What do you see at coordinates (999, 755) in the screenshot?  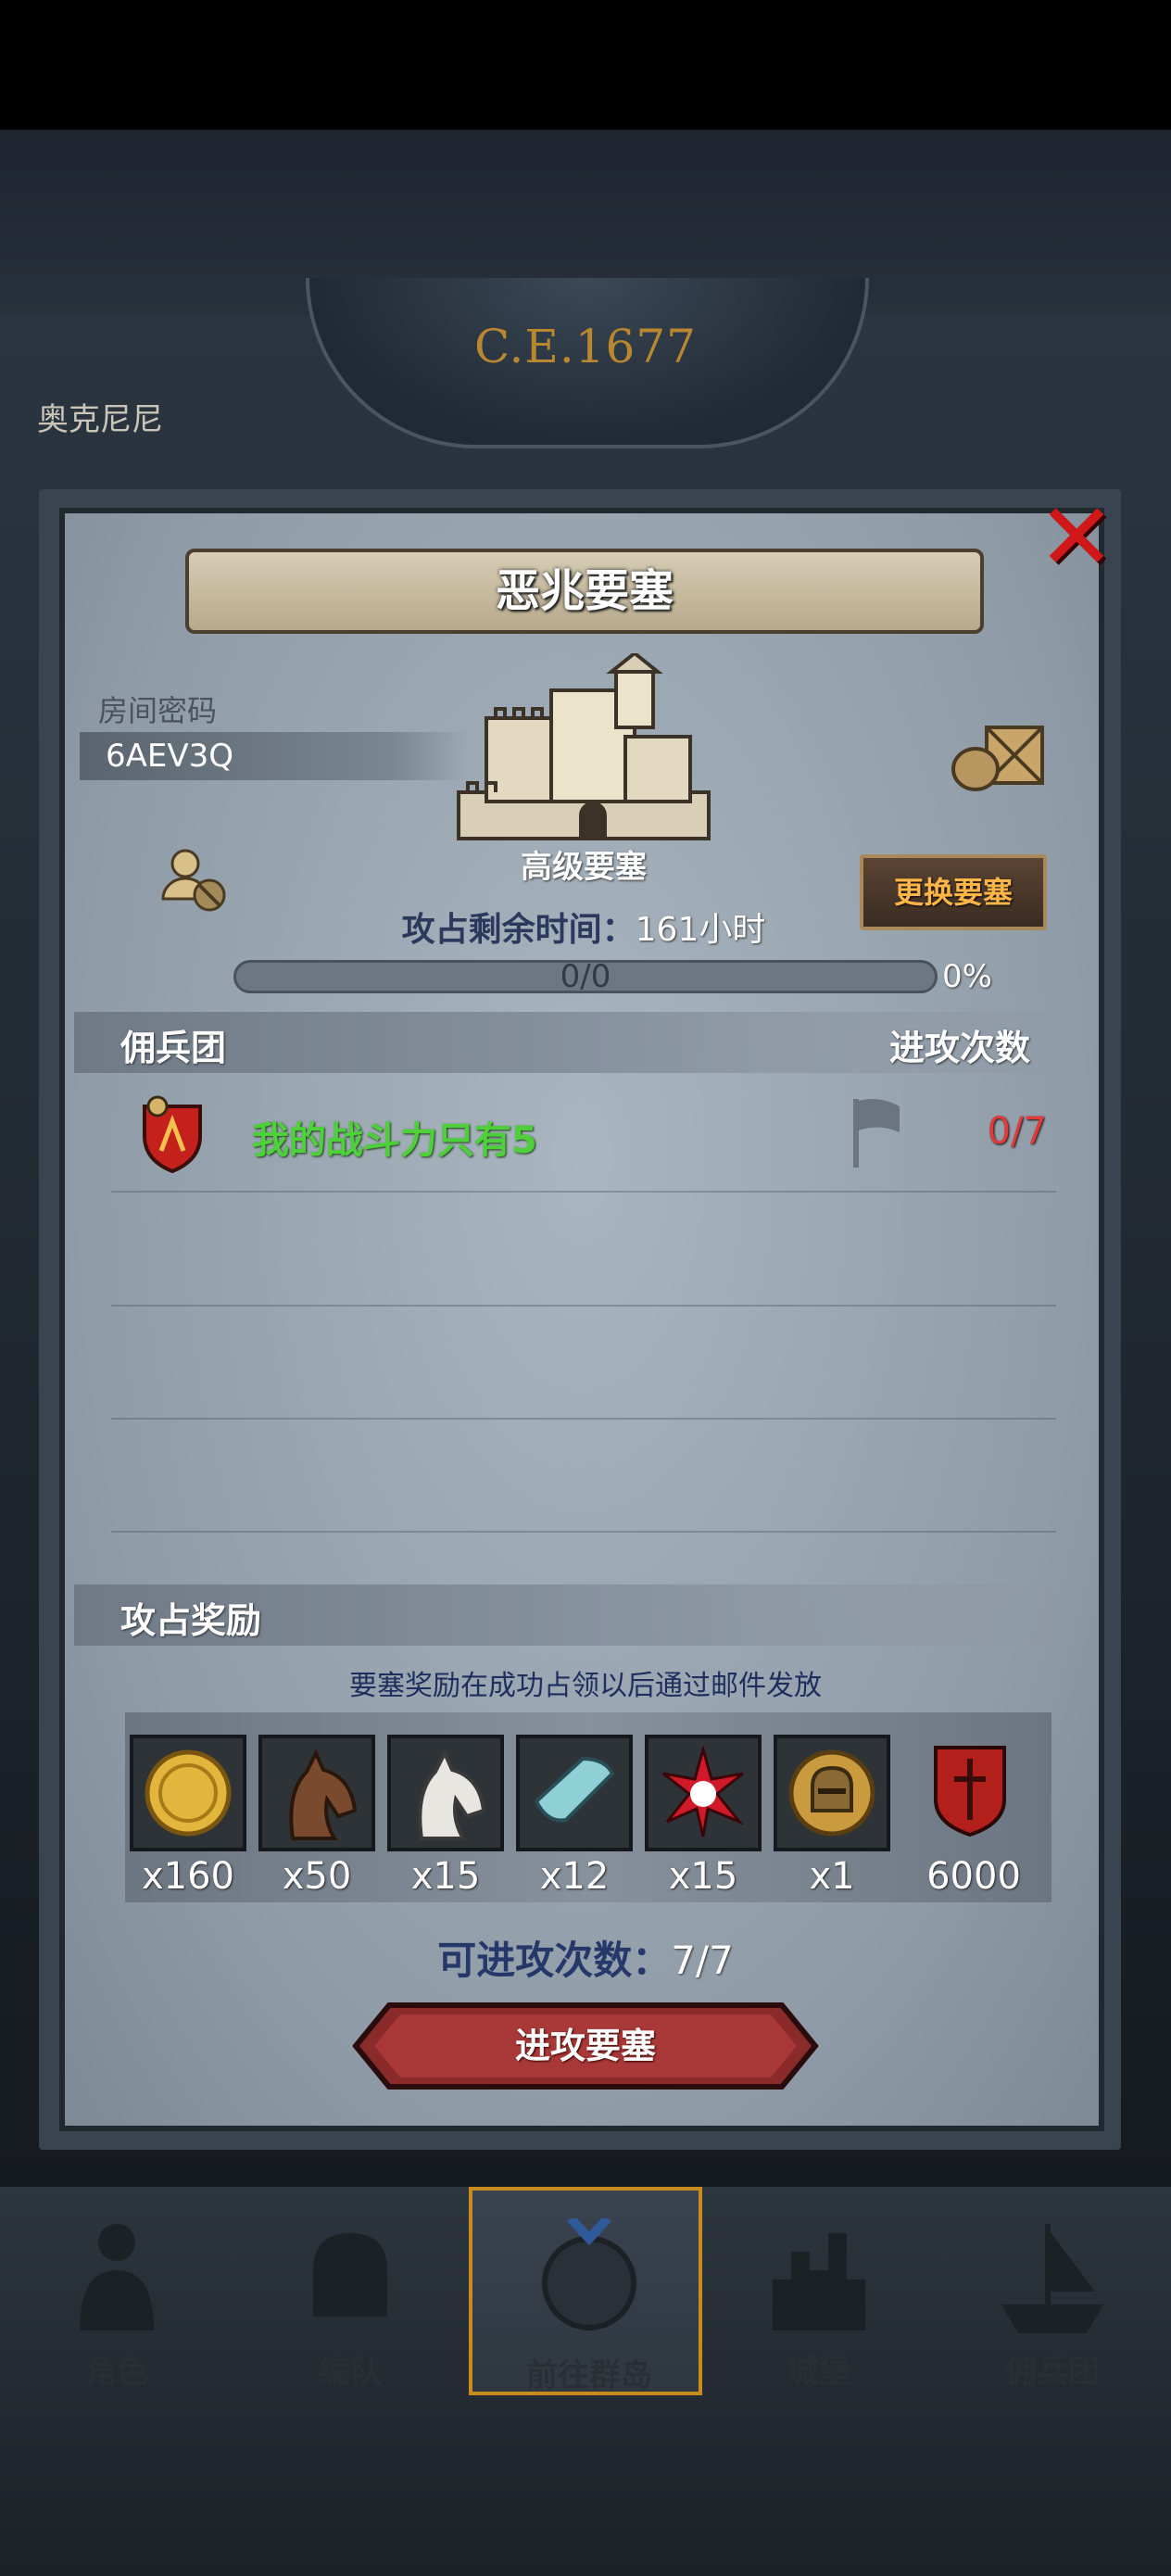 I see `supply-crate-icon` at bounding box center [999, 755].